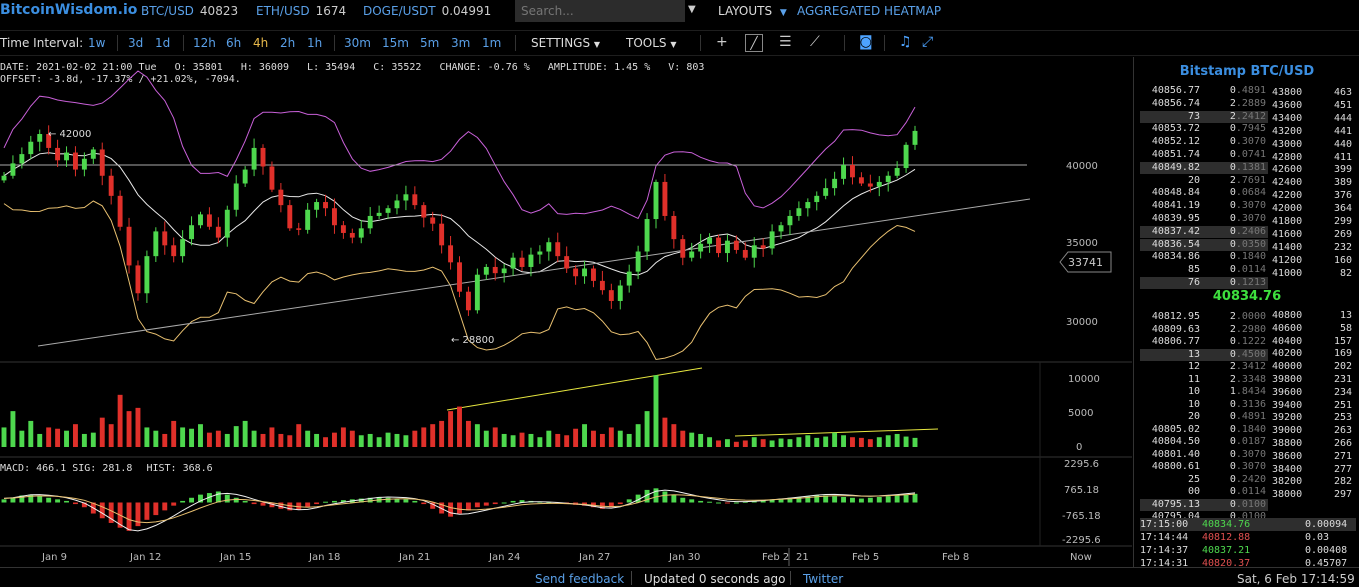 The image size is (1359, 587). What do you see at coordinates (1342, 118) in the screenshot?
I see `depth-sum: 444` at bounding box center [1342, 118].